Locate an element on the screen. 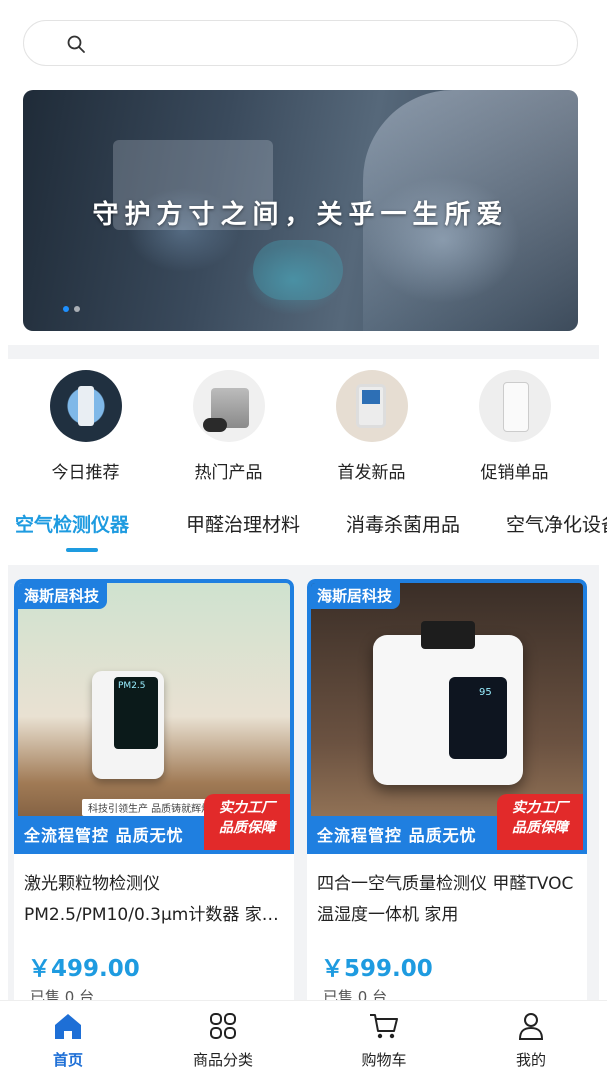  product-title: 四合一空气质量检测仪 甲醛TVOC温湿度一体机 家用 is located at coordinates (445, 899).